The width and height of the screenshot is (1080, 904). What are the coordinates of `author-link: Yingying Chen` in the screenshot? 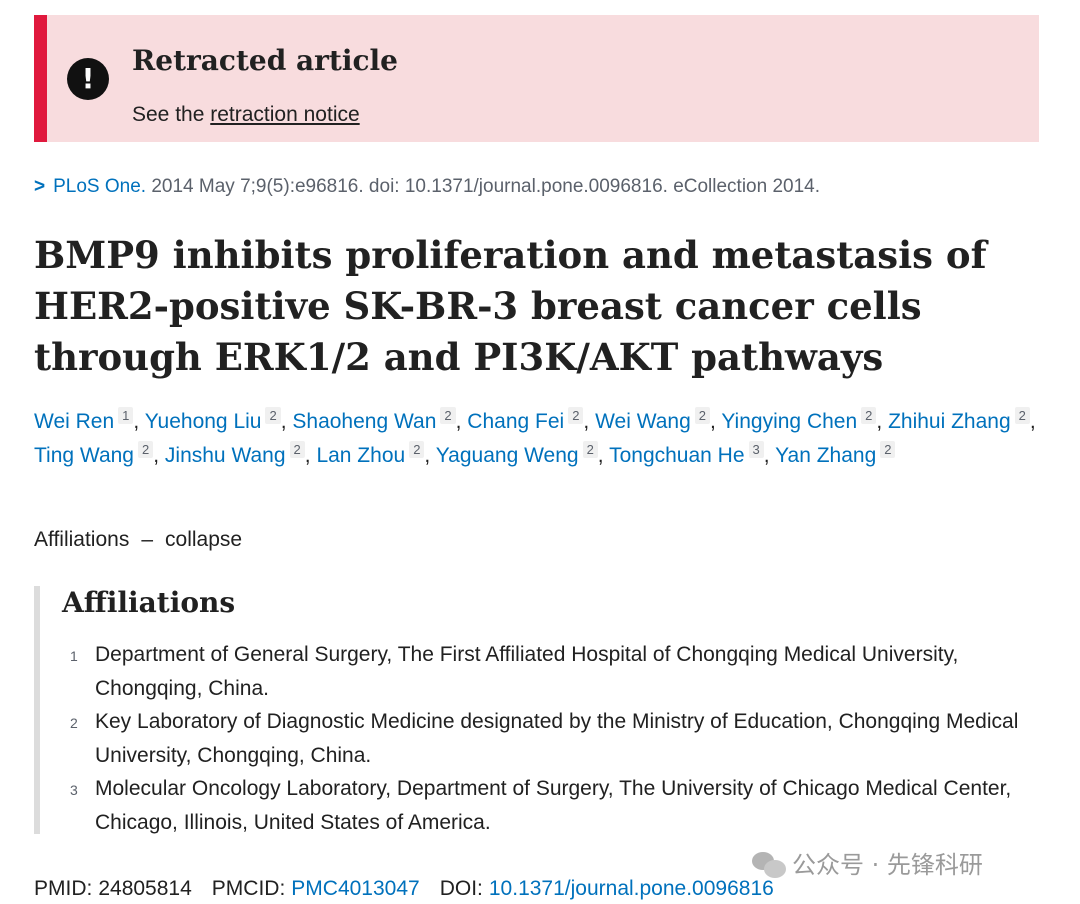 It's located at (789, 421).